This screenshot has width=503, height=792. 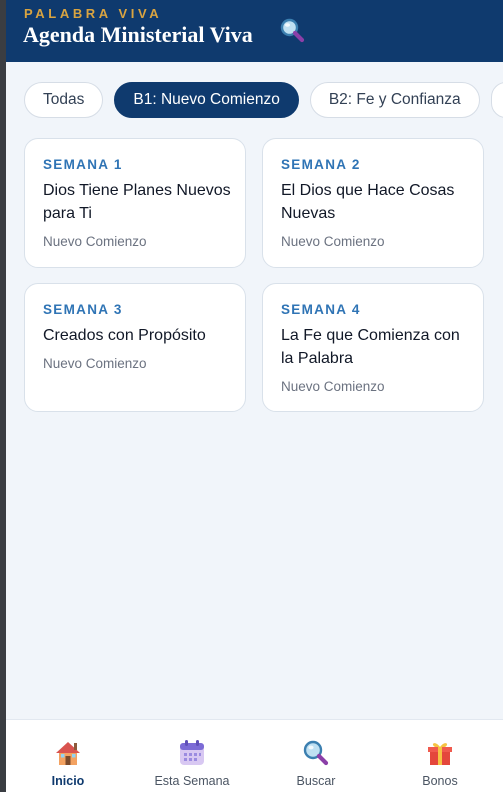 I want to click on card-title: Dios Tiene Planes Nuevos para Ti, so click(x=137, y=202).